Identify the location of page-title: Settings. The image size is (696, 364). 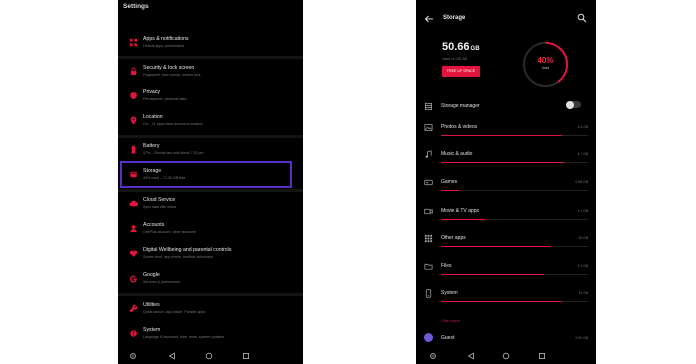
(136, 6).